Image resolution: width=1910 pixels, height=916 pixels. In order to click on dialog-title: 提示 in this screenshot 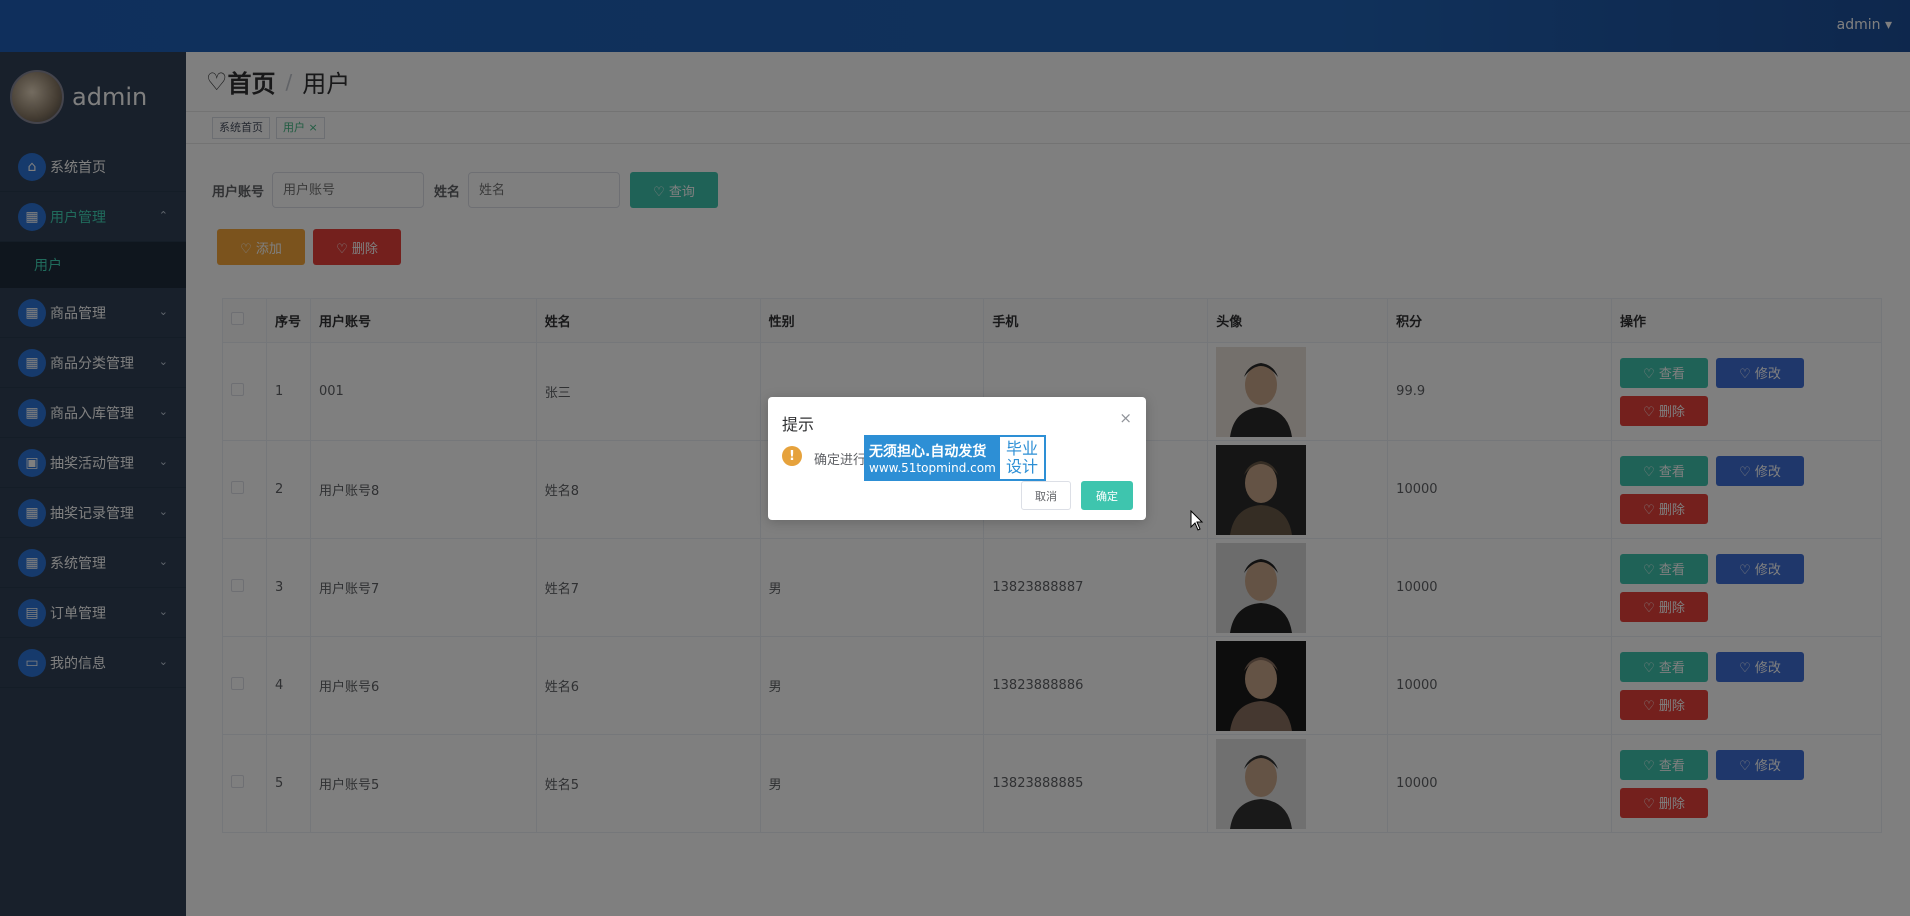, I will do `click(798, 424)`.